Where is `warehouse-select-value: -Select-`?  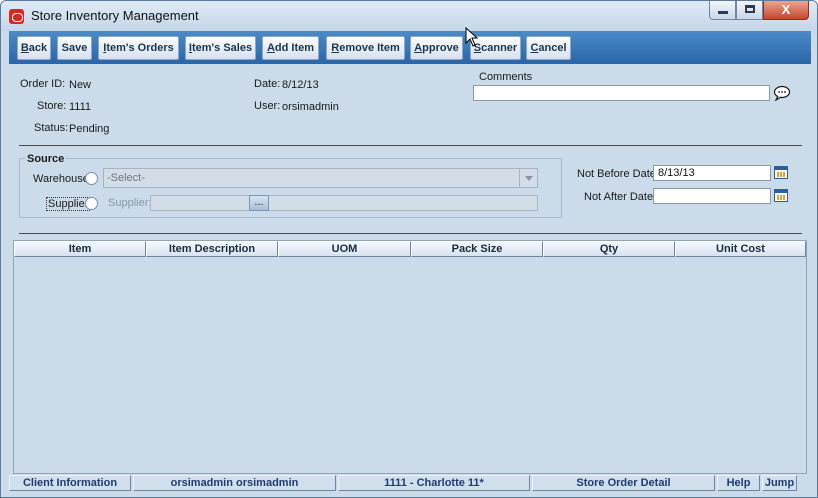 warehouse-select-value: -Select- is located at coordinates (126, 178).